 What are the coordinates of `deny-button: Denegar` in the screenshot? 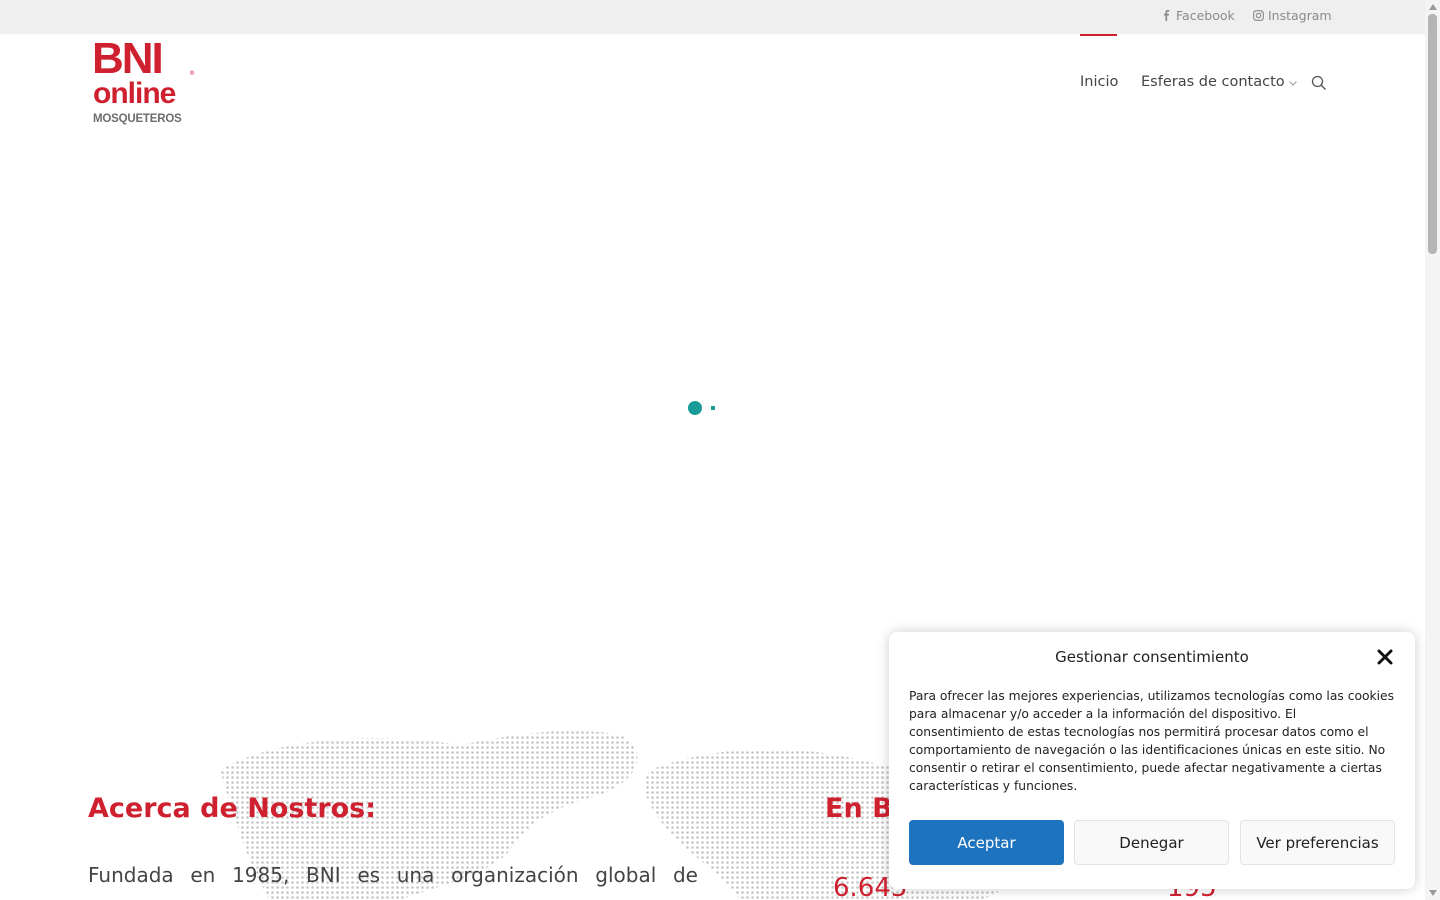 It's located at (1151, 842).